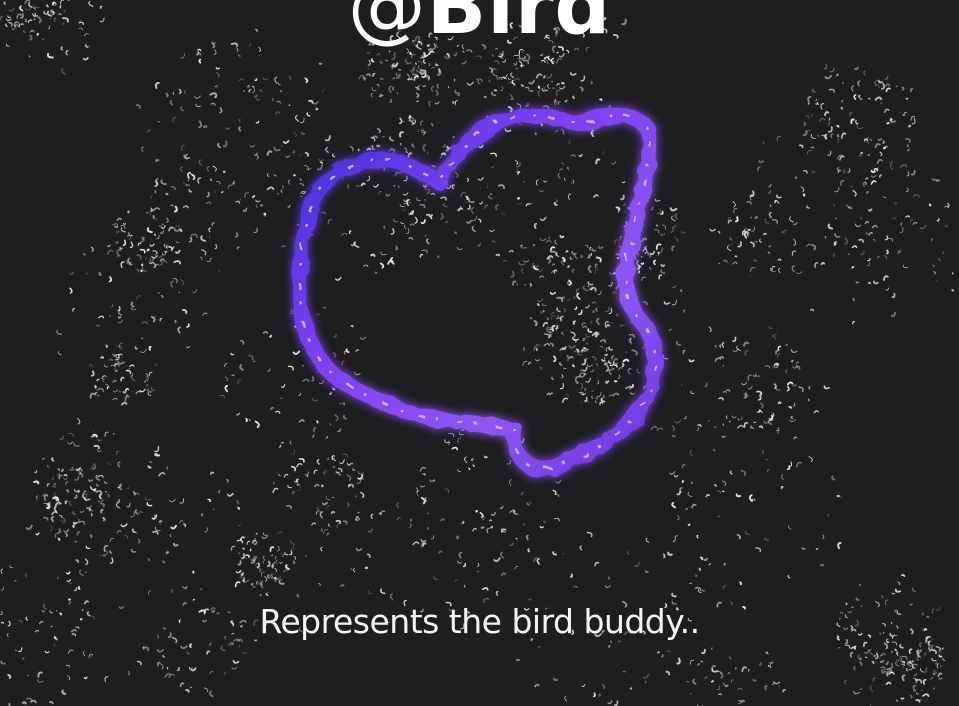 Image resolution: width=959 pixels, height=706 pixels. Describe the element at coordinates (479, 621) in the screenshot. I see `caption-text: Represents the bird buddy..` at that location.